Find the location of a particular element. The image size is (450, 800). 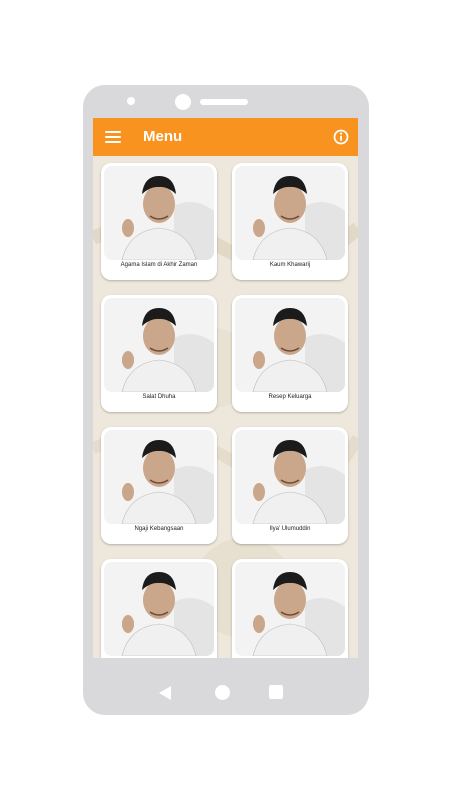

menu-card: Ngaji Kebangsaan is located at coordinates (159, 485).